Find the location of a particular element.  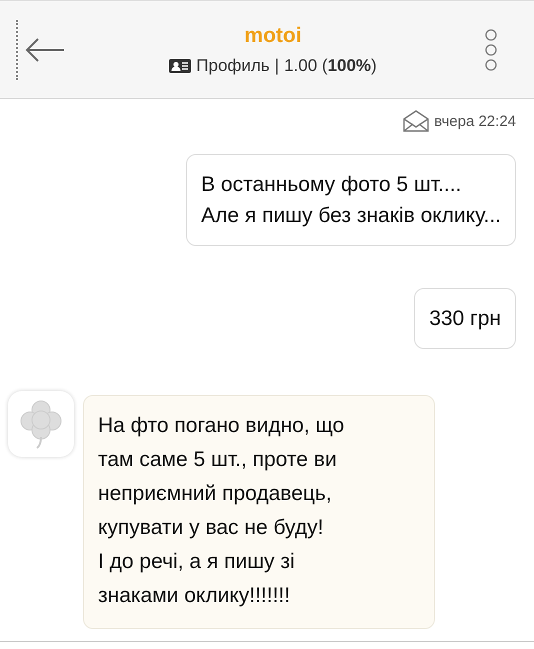

rating: 1.00 (100%) is located at coordinates (330, 66).